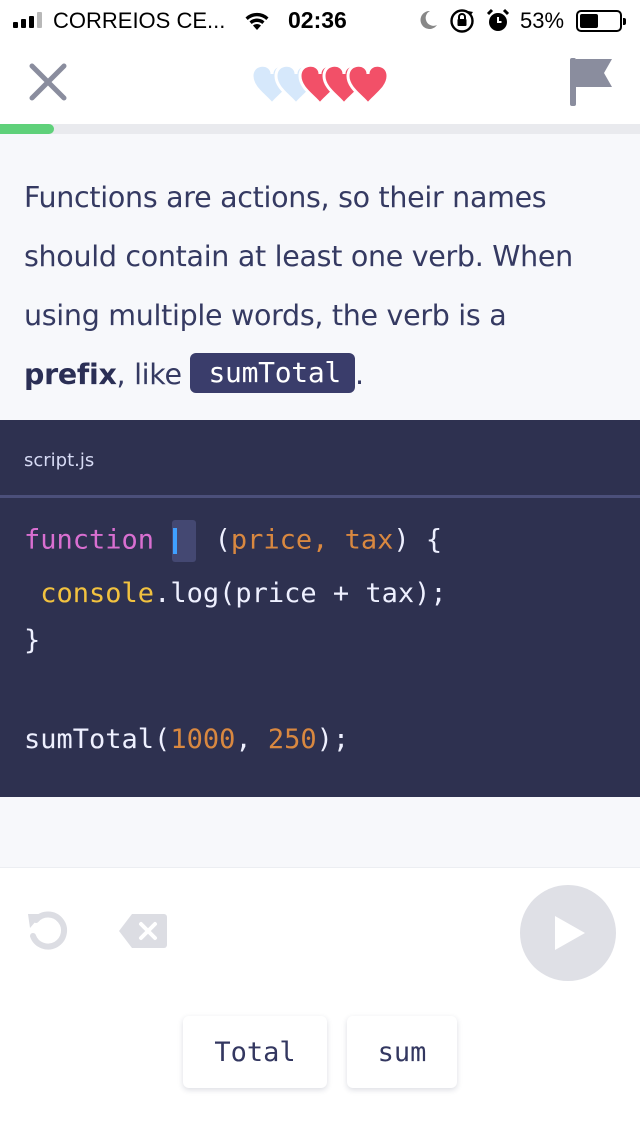 Image resolution: width=640 pixels, height=1136 pixels. What do you see at coordinates (97, 739) in the screenshot?
I see `code-text: sumTotal(` at bounding box center [97, 739].